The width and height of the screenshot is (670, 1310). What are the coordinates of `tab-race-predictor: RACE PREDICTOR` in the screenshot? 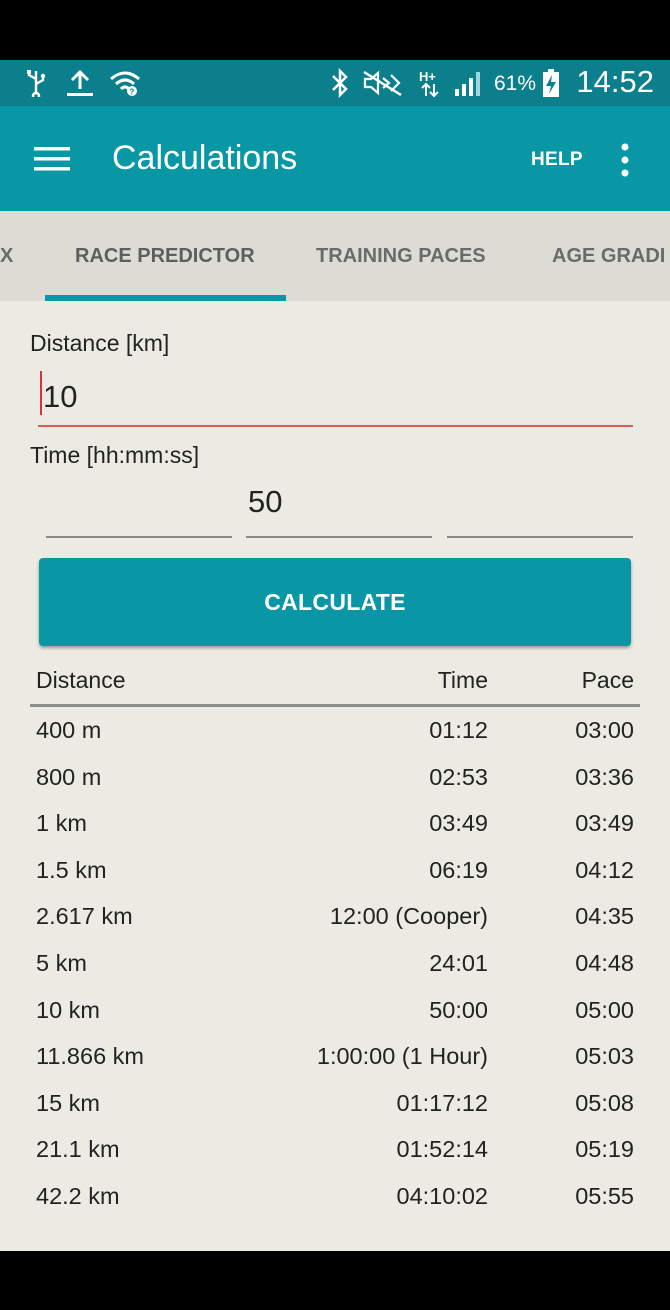 It's located at (165, 256).